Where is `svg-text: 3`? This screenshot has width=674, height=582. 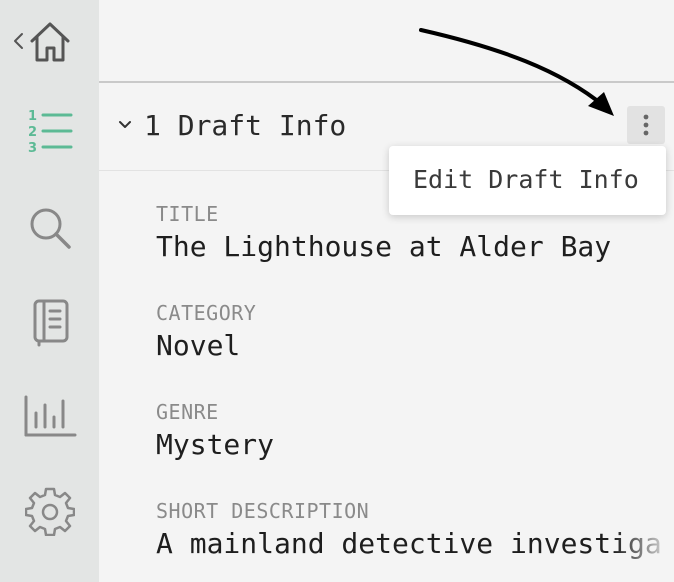 svg-text: 3 is located at coordinates (32, 148).